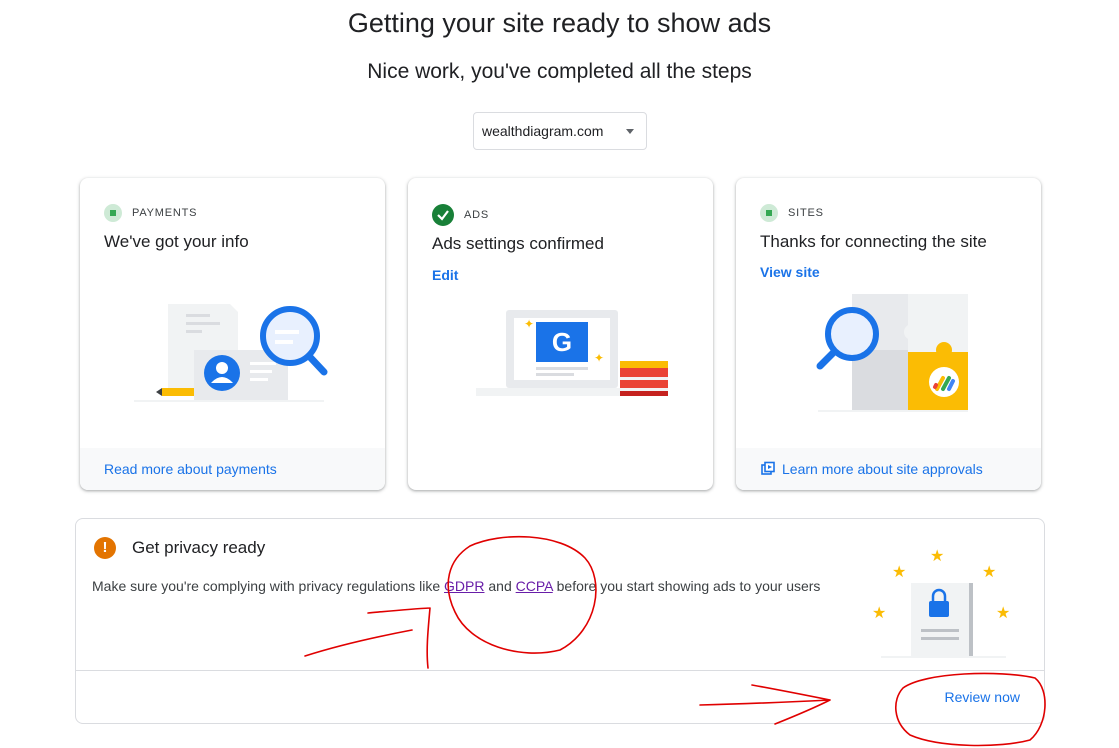 The height and width of the screenshot is (748, 1119). I want to click on sites-heading: Thanks for connecting the site, so click(873, 241).